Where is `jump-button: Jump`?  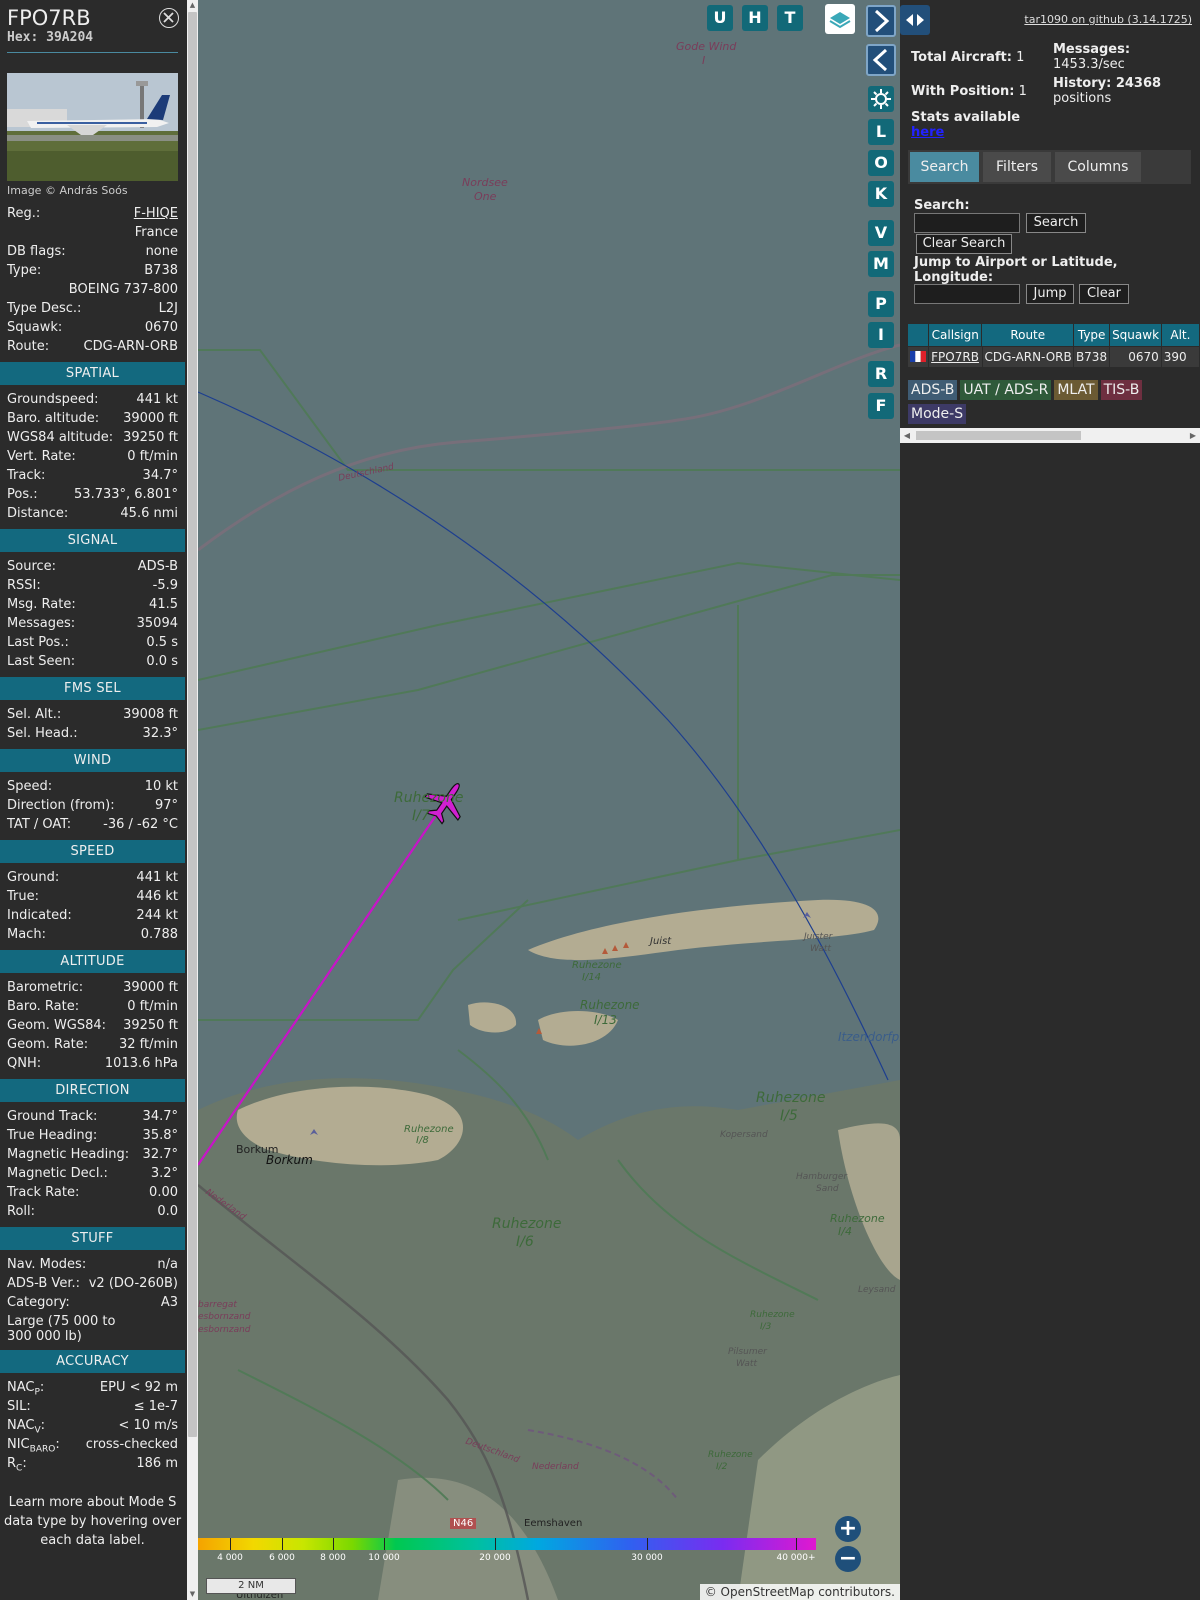 jump-button: Jump is located at coordinates (1050, 294).